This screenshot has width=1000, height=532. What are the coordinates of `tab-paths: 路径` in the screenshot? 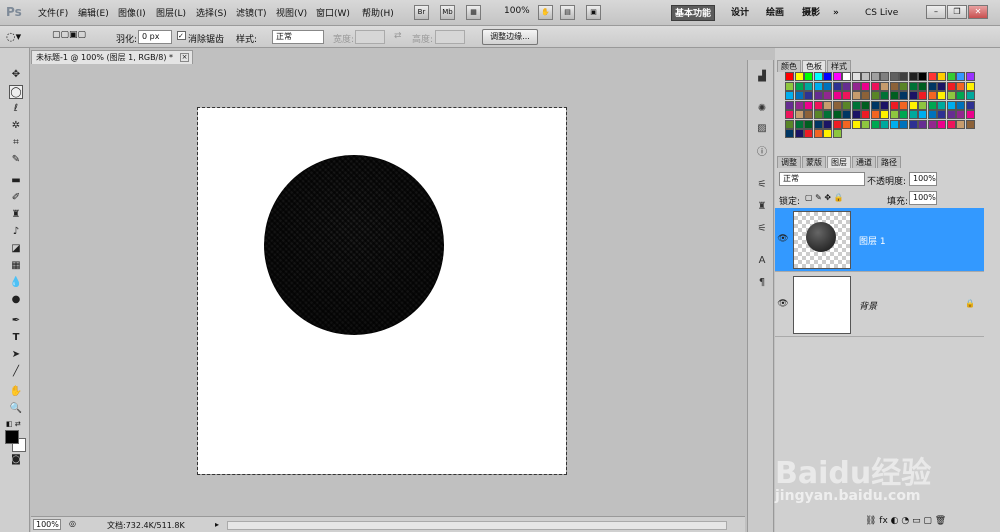 It's located at (889, 162).